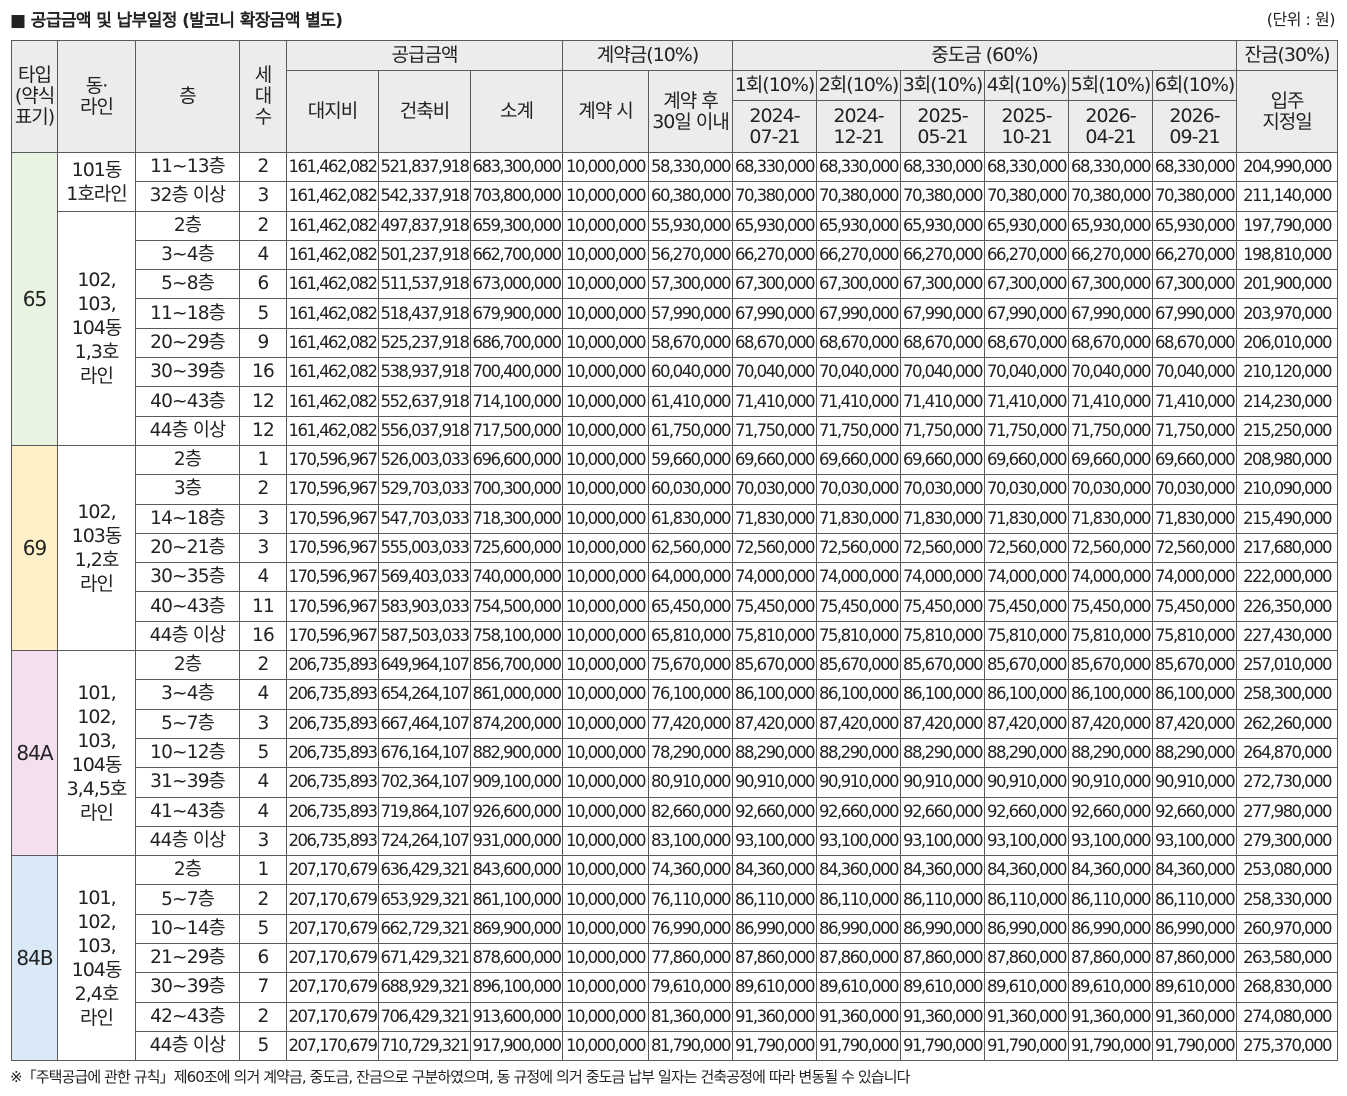 This screenshot has height=1096, width=1347. I want to click on dong-line-text: 101동, so click(97, 169).